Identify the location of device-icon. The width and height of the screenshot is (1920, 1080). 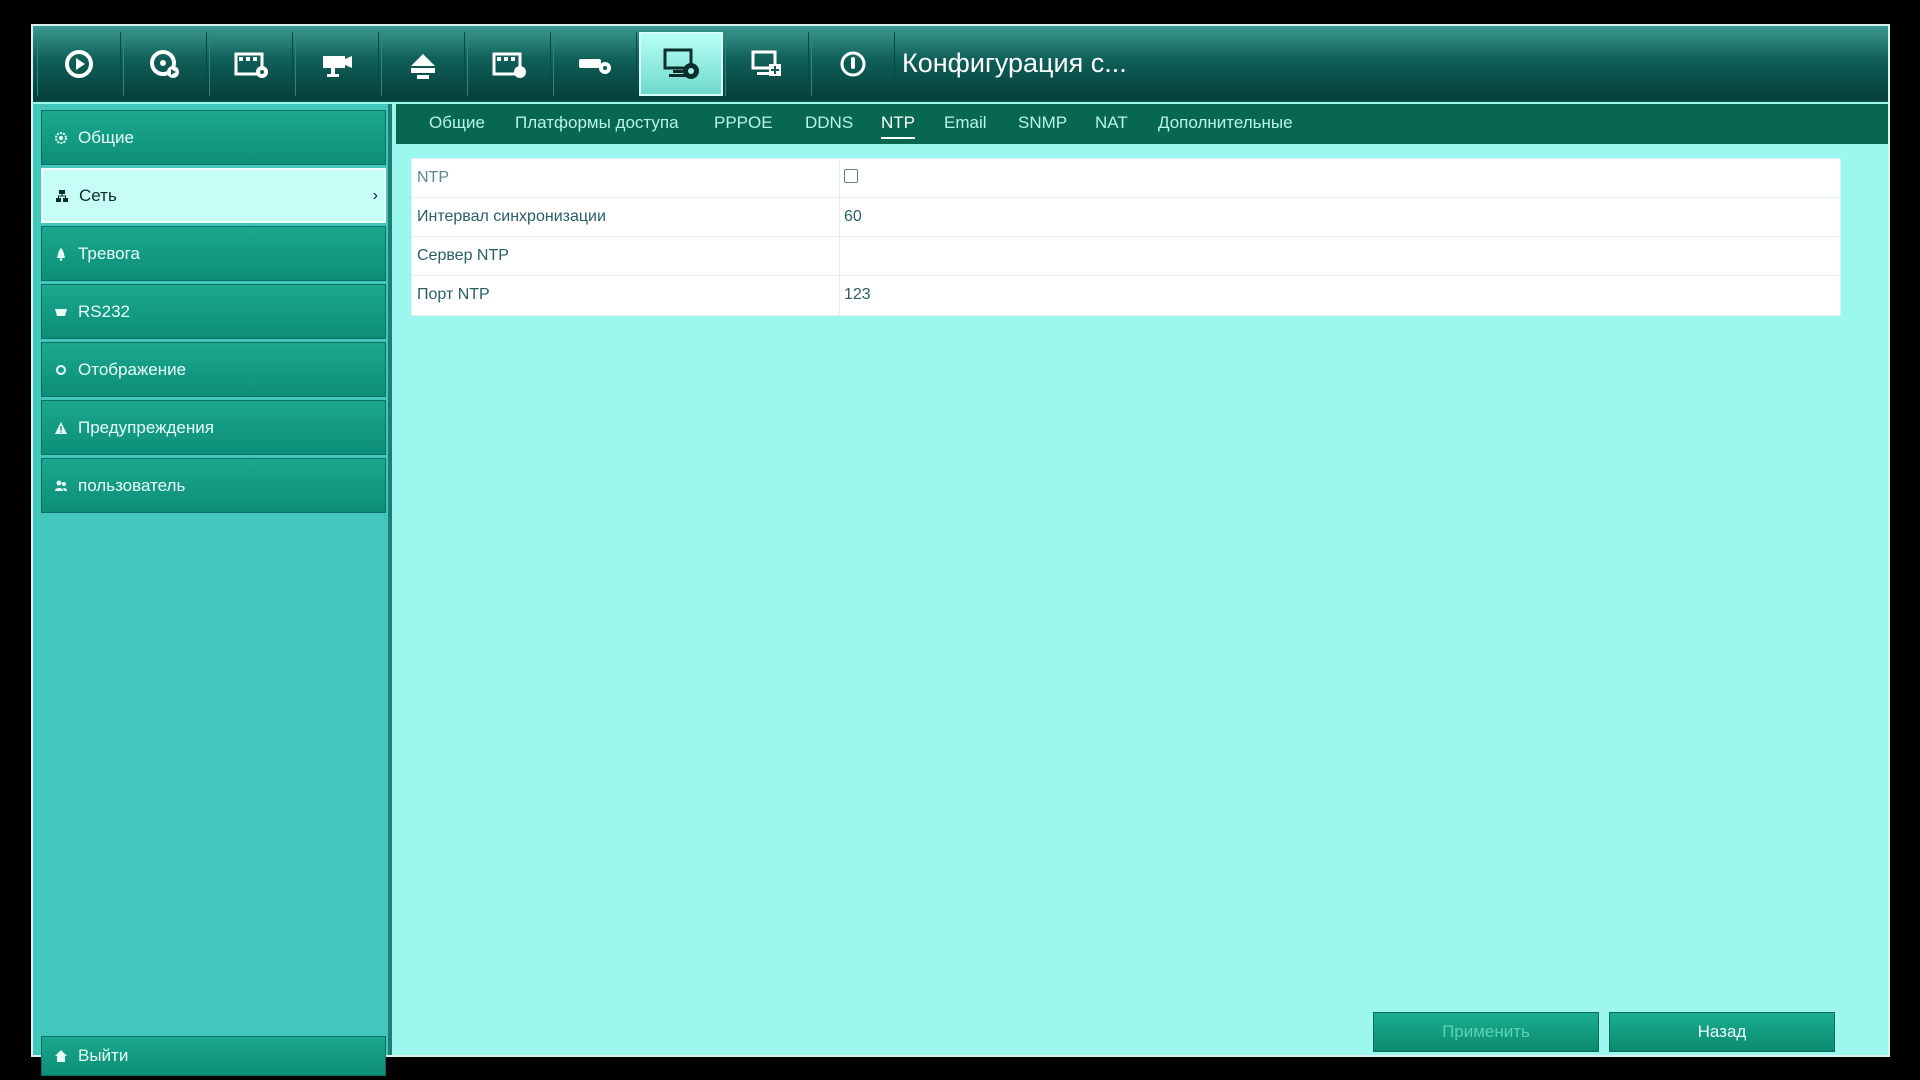
(595, 64).